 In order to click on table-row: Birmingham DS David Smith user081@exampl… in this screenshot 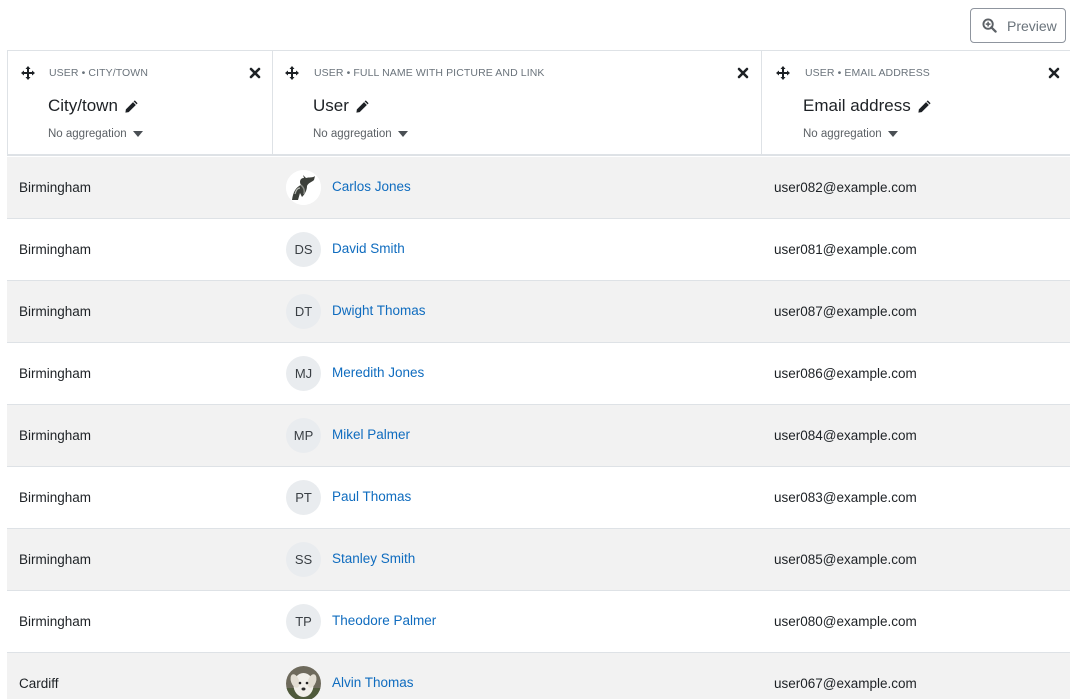, I will do `click(538, 250)`.